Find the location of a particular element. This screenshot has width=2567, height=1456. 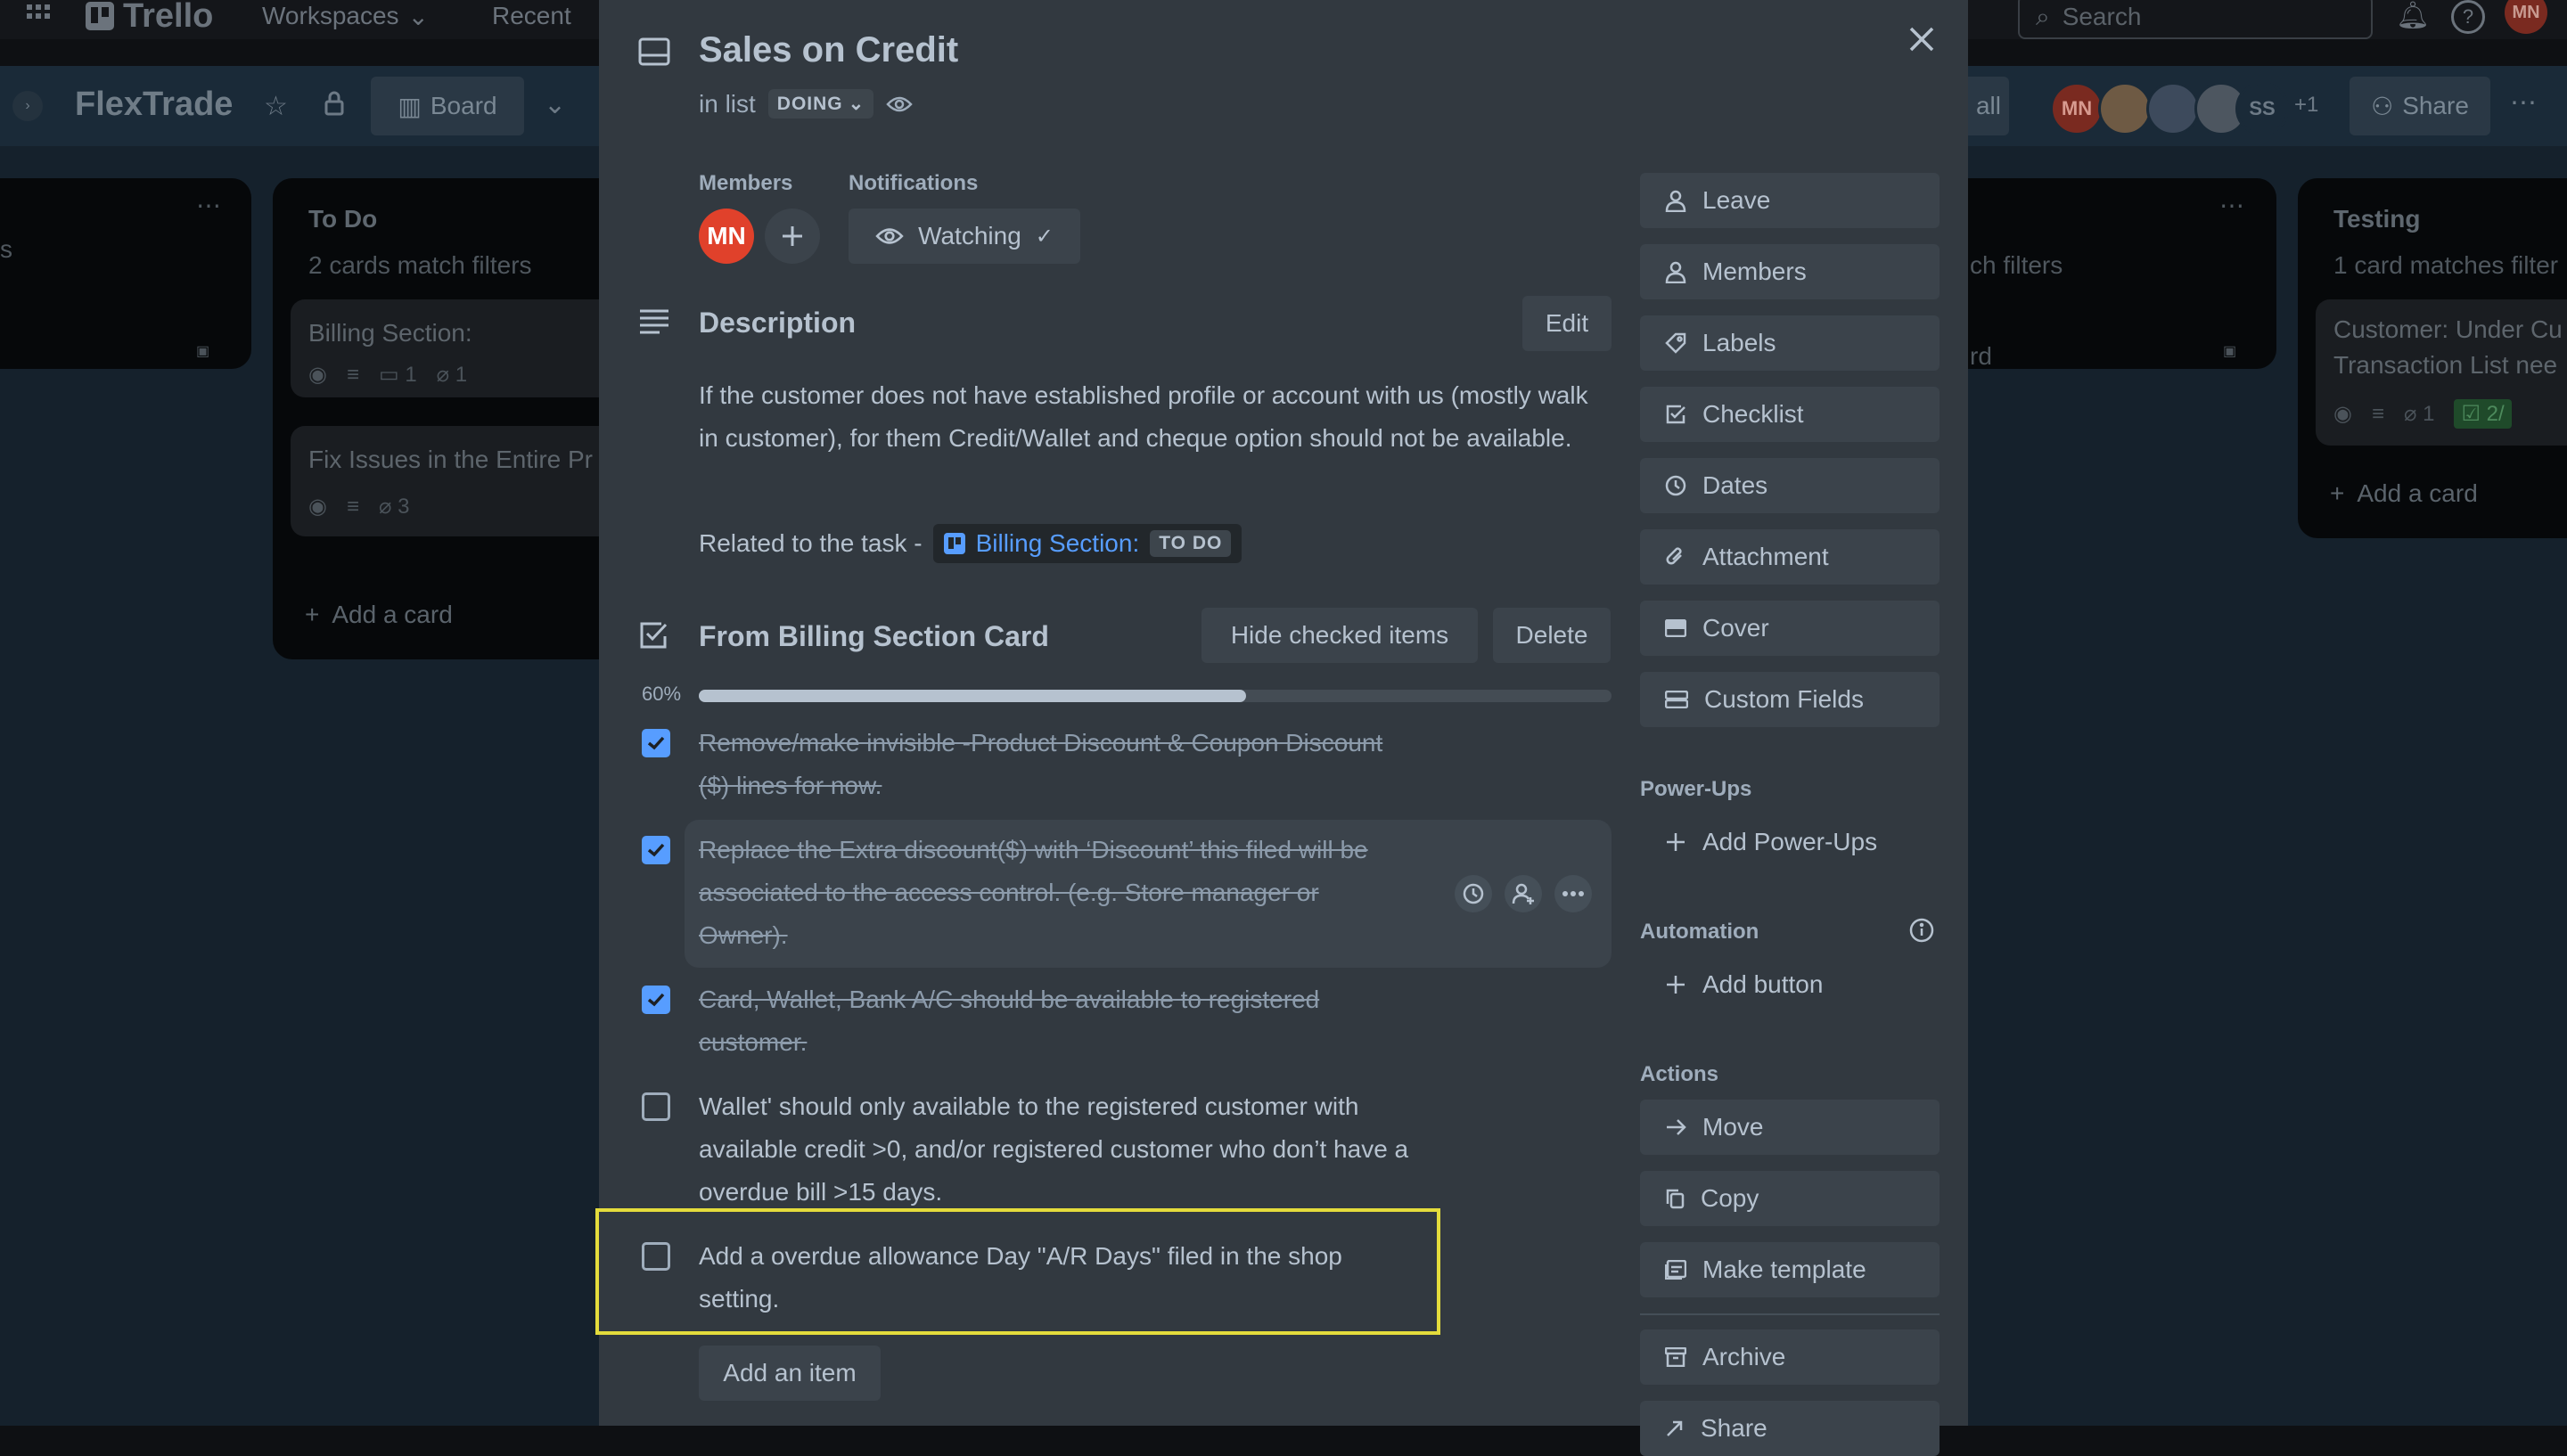

custom-fields-button: Custom Fields is located at coordinates (1790, 699).